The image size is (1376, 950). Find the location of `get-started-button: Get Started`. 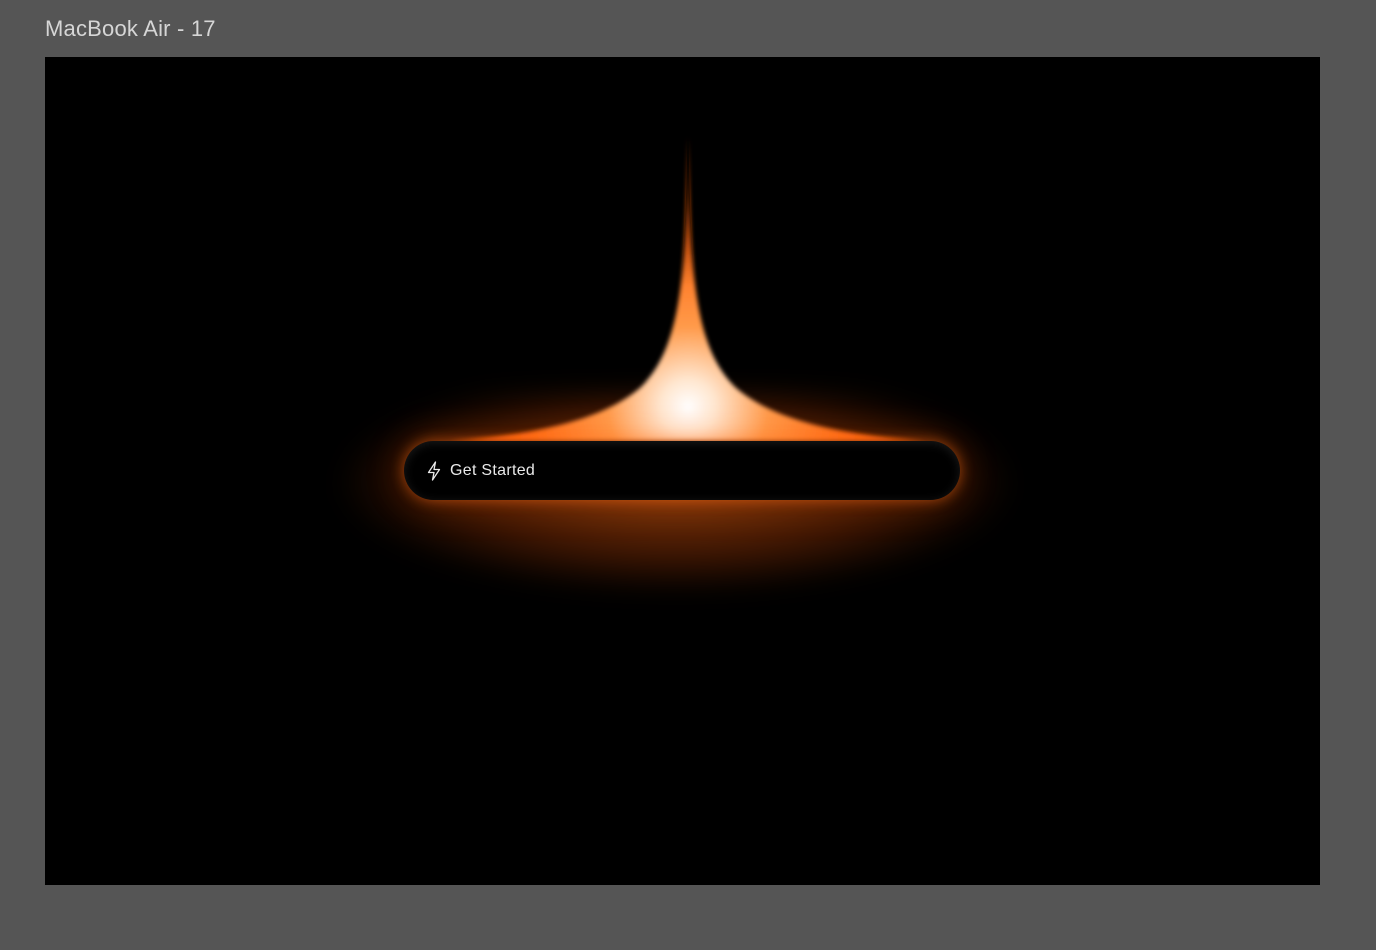

get-started-button: Get Started is located at coordinates (682, 470).